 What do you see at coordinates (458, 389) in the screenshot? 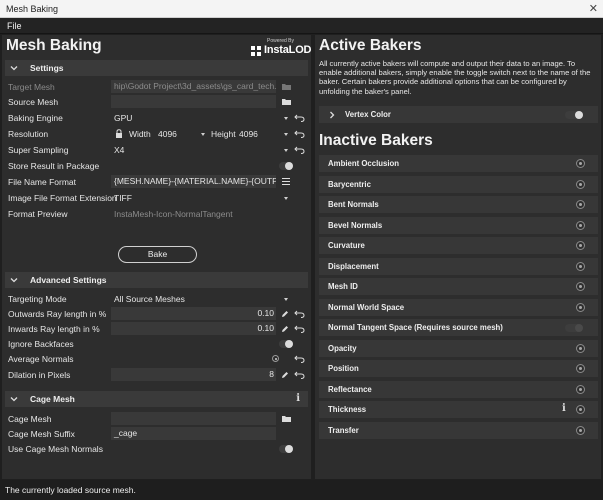
I see `baker-row: Reflectance` at bounding box center [458, 389].